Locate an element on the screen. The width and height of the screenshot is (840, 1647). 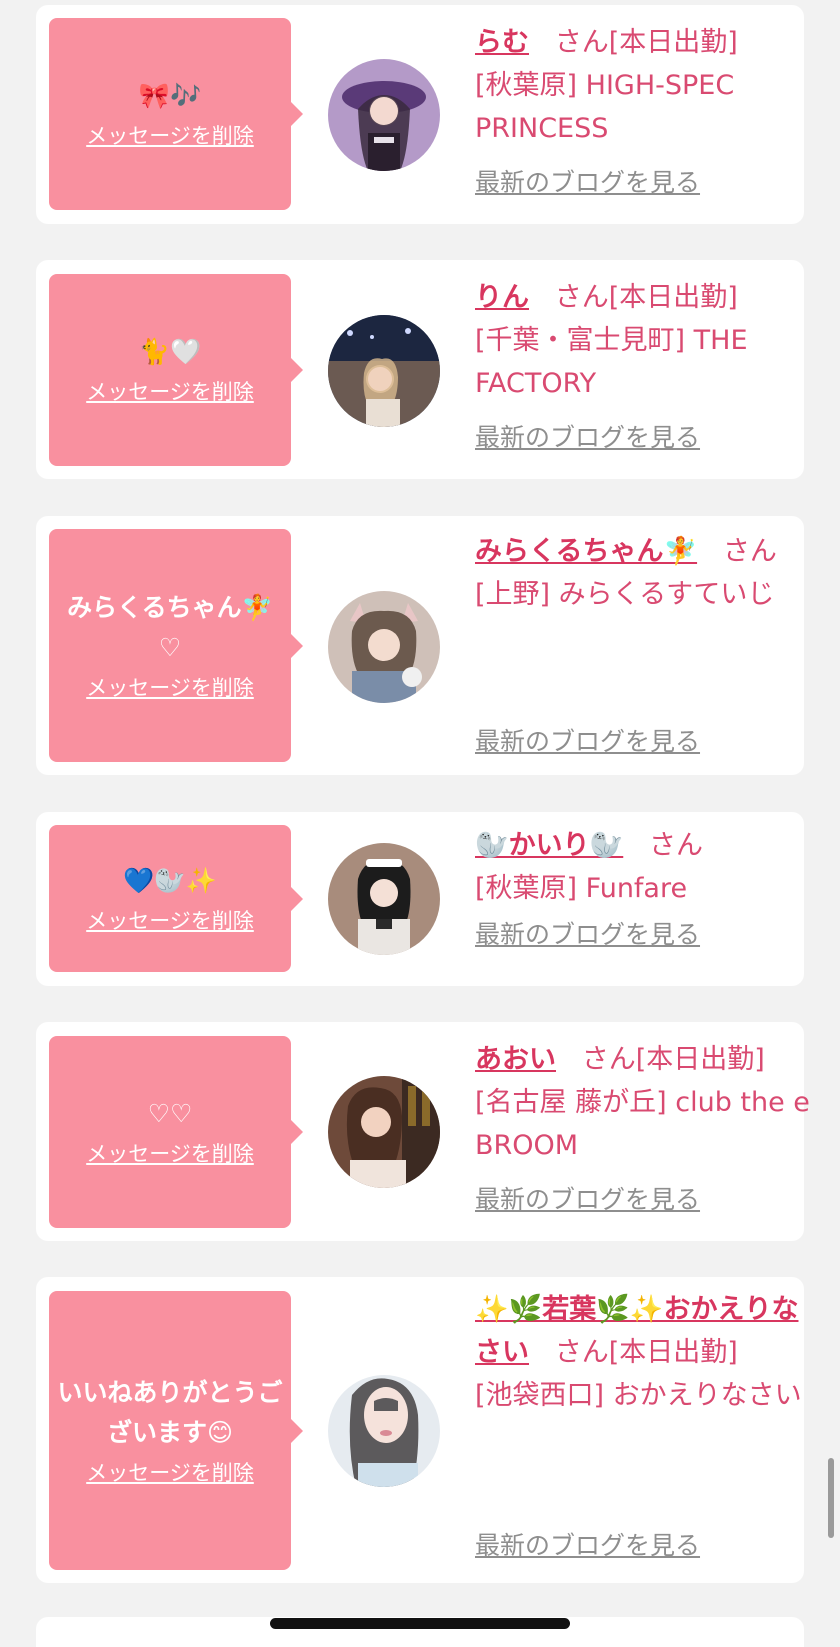
cast-info: みらくるちゃん🧚 さん [上野] みらくるすていじ is located at coordinates (646, 573).